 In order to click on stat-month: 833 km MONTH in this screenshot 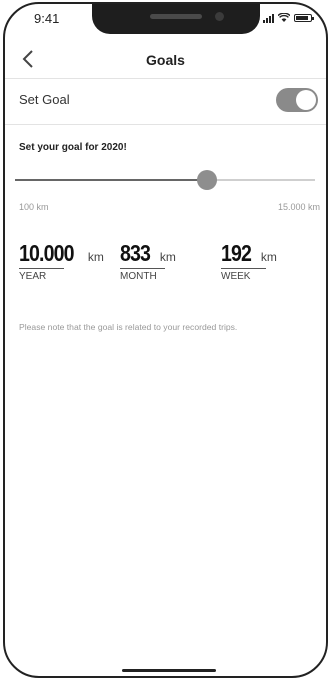, I will do `click(148, 261)`.